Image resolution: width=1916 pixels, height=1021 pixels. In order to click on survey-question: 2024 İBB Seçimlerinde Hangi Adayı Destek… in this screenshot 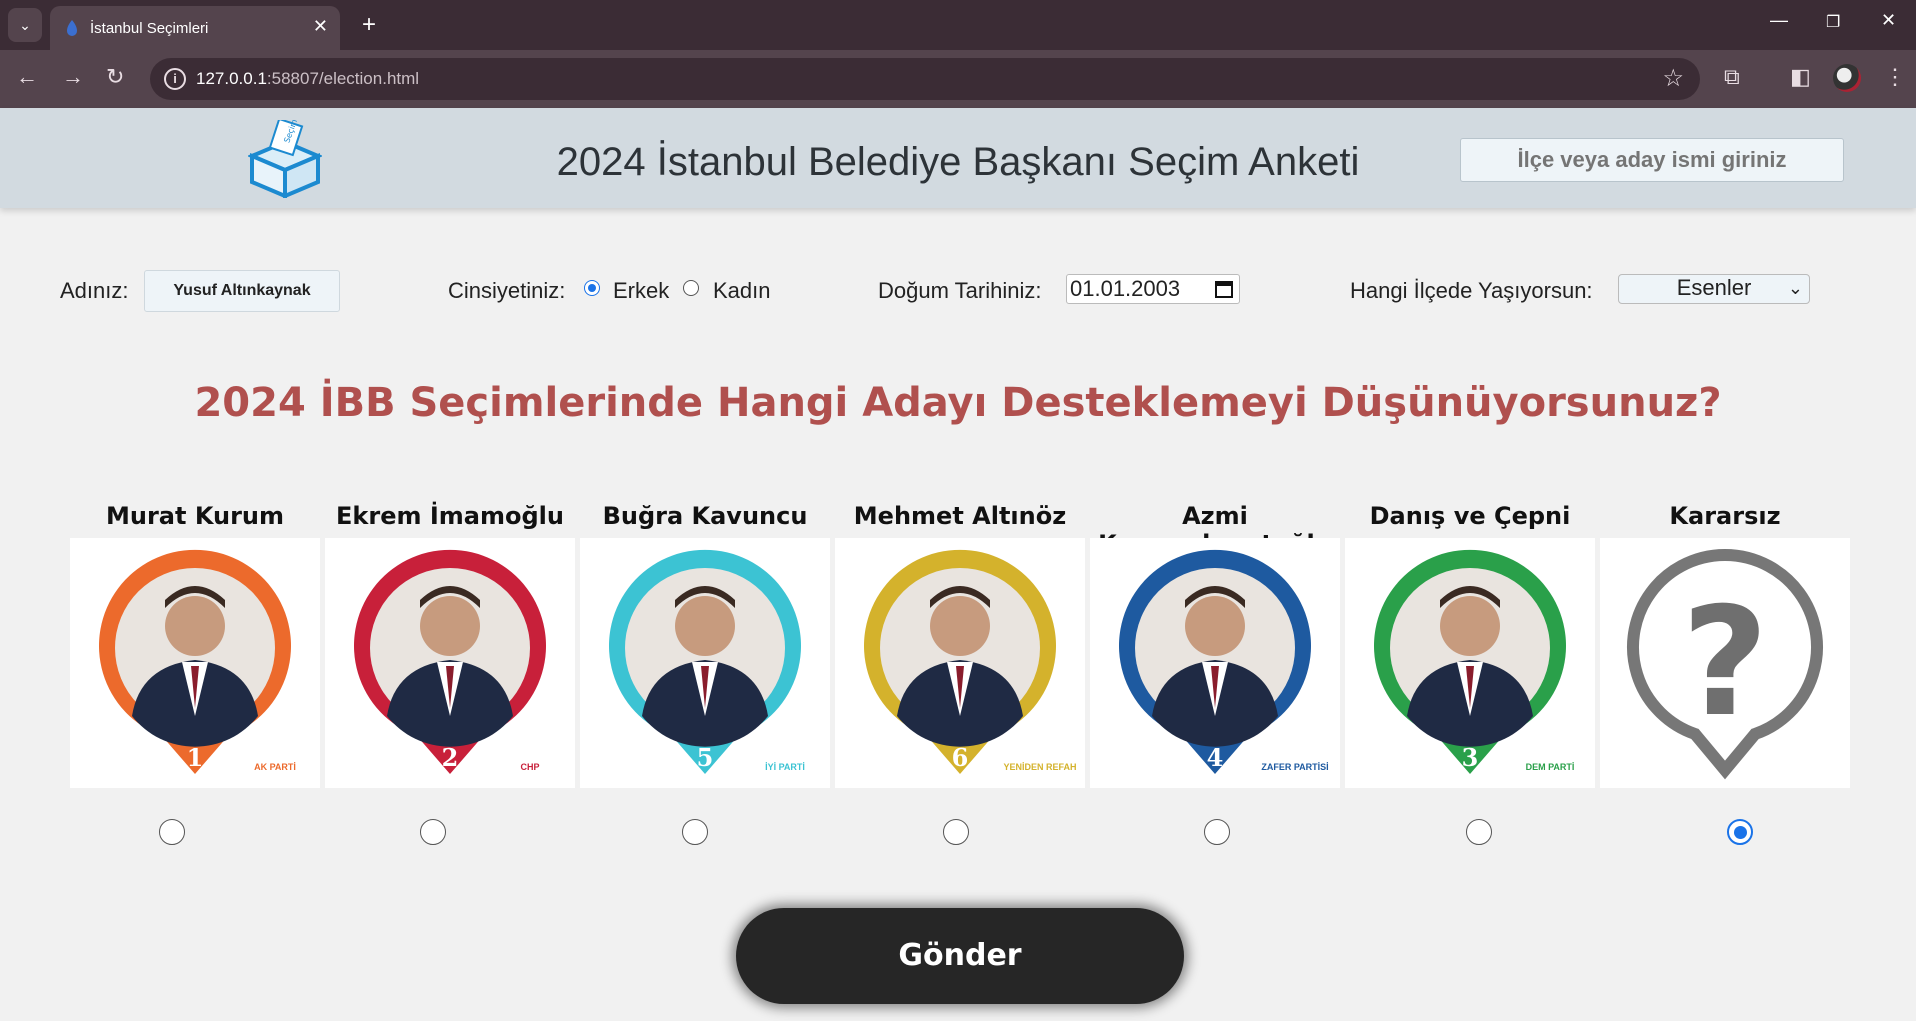, I will do `click(958, 403)`.